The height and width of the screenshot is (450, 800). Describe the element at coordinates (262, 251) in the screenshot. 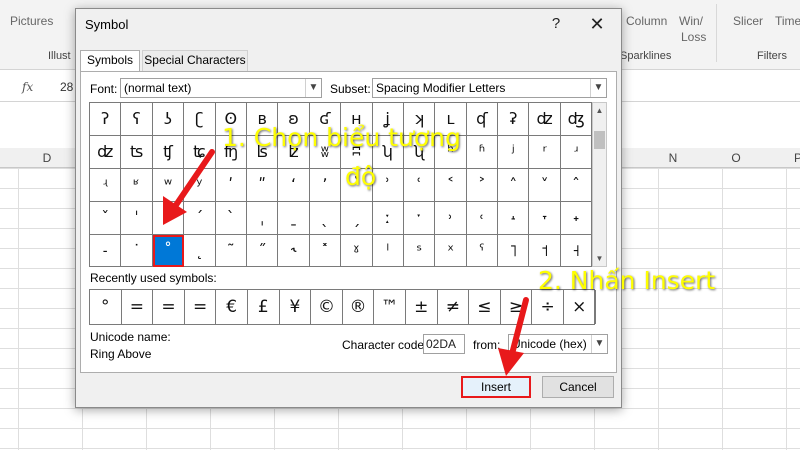

I see `symbol-cell: ˝` at that location.